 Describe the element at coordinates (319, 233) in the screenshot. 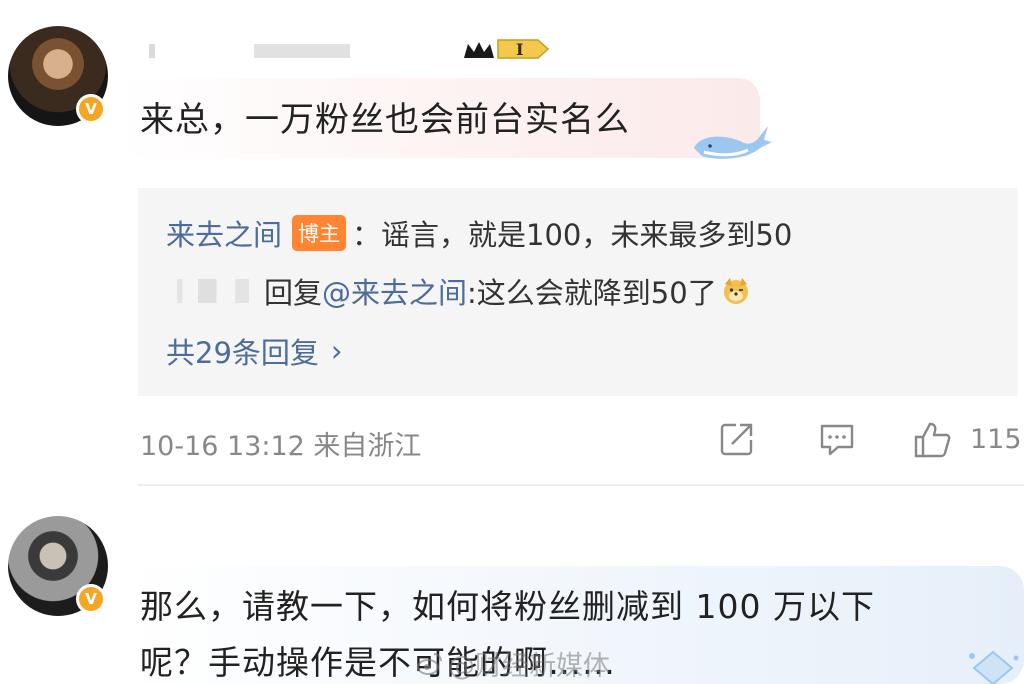

I see `author-tag-badge: 博主` at that location.